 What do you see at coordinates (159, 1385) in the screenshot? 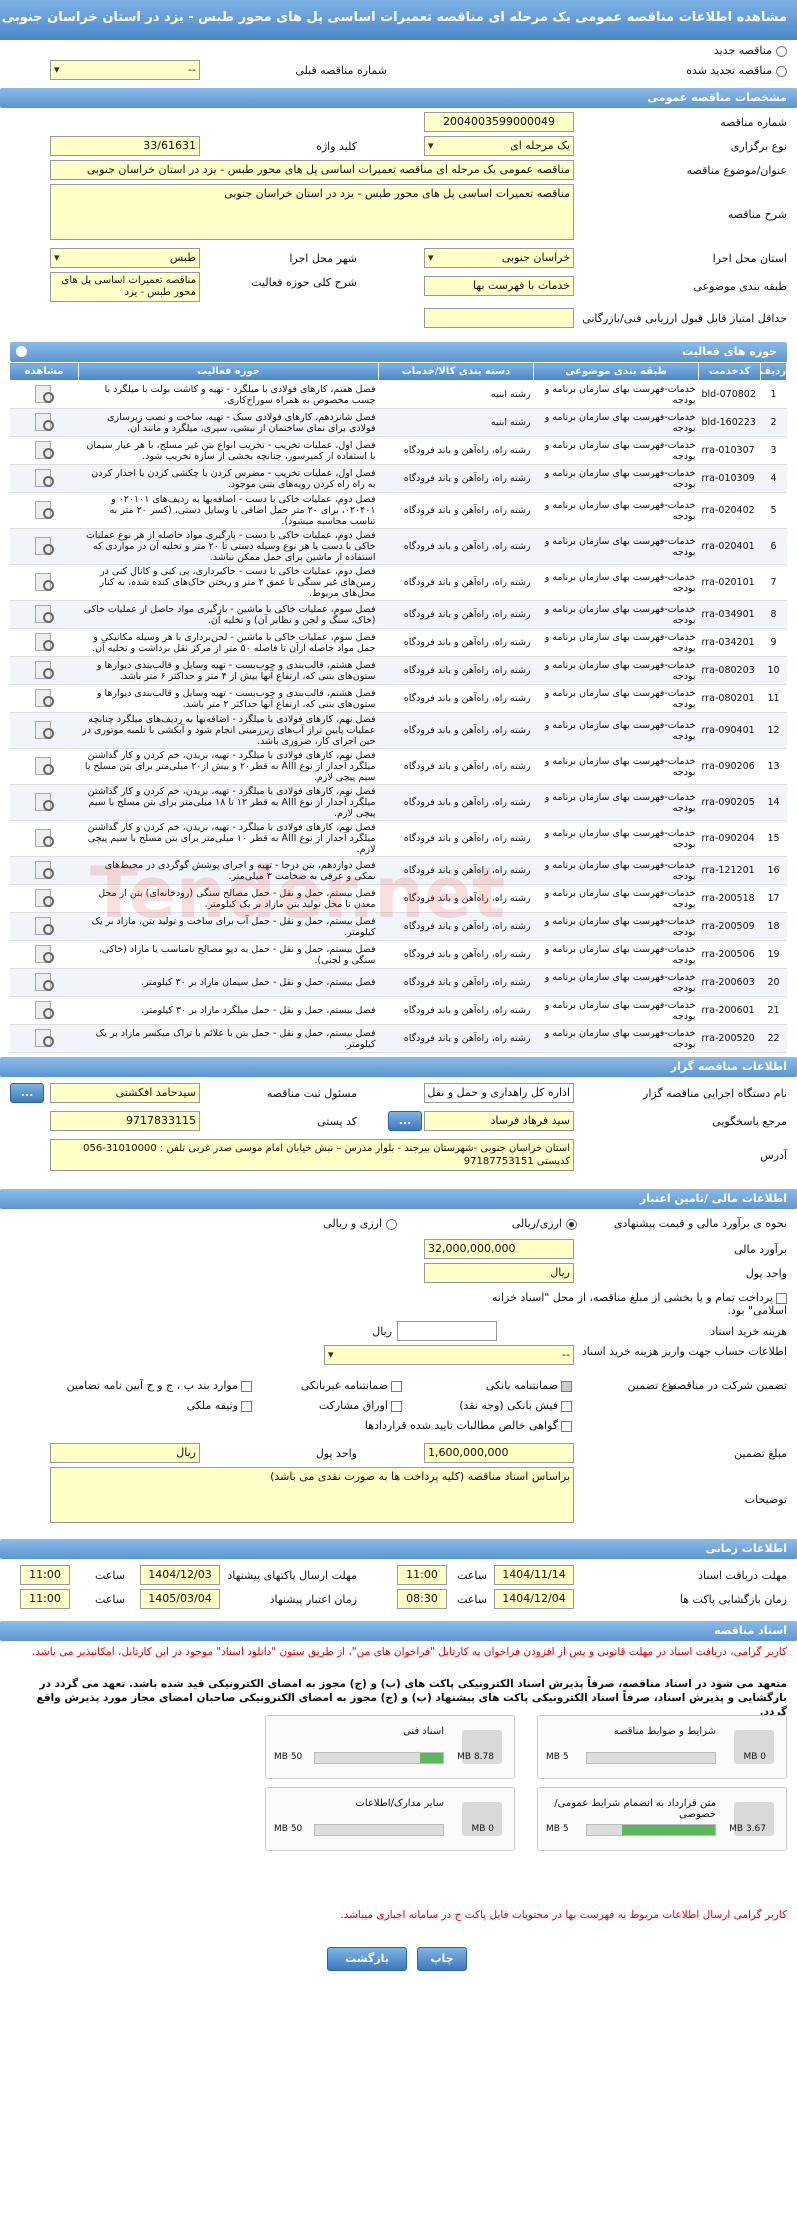
I see `guarantee-other-option: موارد بند ب ، ج و ح آیین نامه تضامین` at bounding box center [159, 1385].